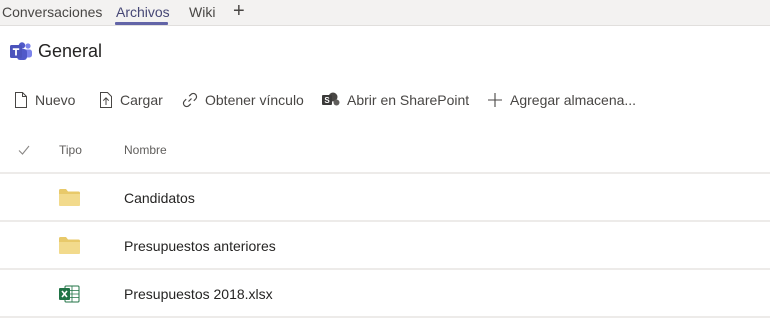 This screenshot has height=327, width=770. Describe the element at coordinates (141, 100) in the screenshot. I see `upload-button-label: Cargar` at that location.